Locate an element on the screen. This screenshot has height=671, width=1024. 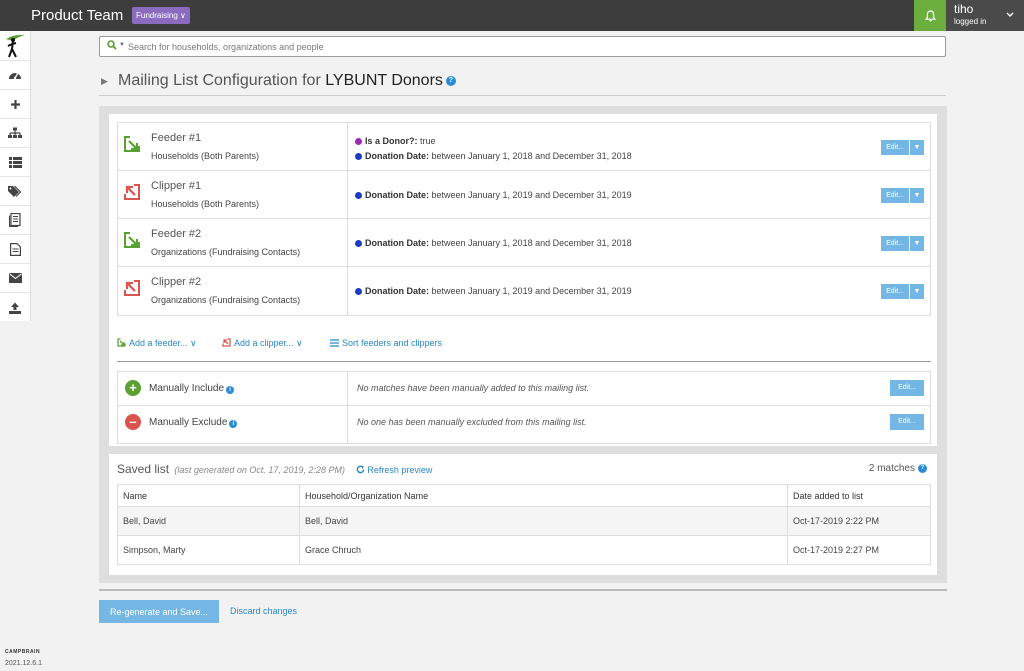
report-icon is located at coordinates (15, 220).